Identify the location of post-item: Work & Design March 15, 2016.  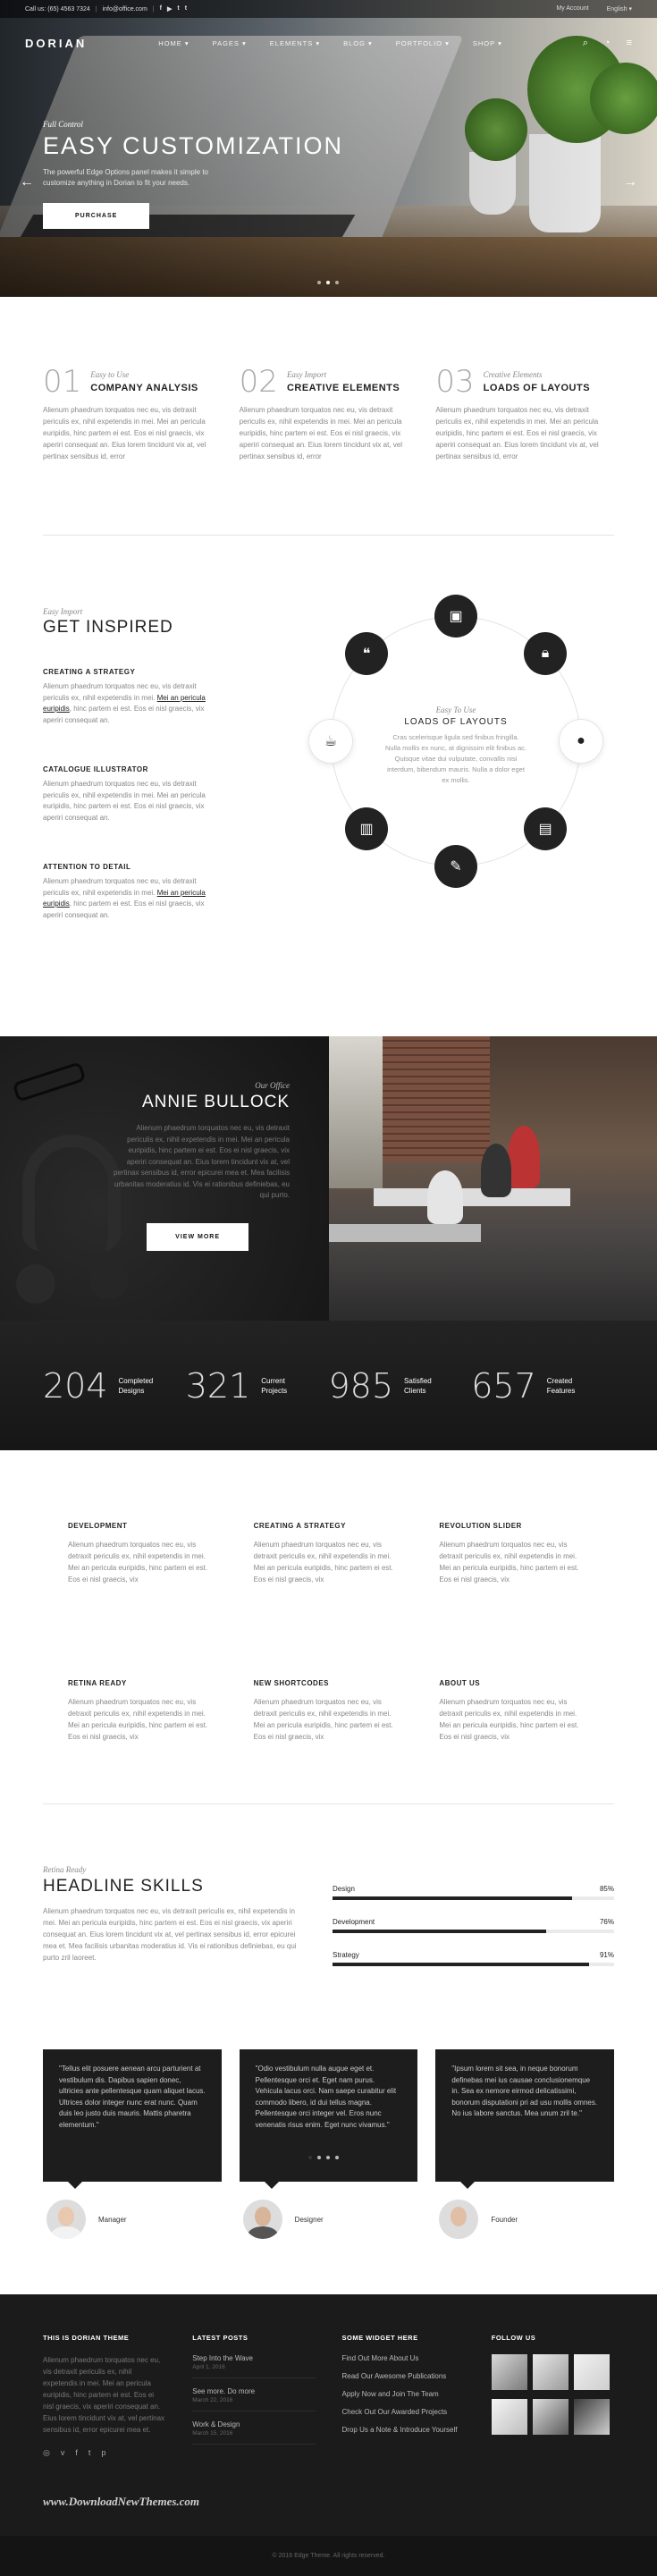
(254, 2432).